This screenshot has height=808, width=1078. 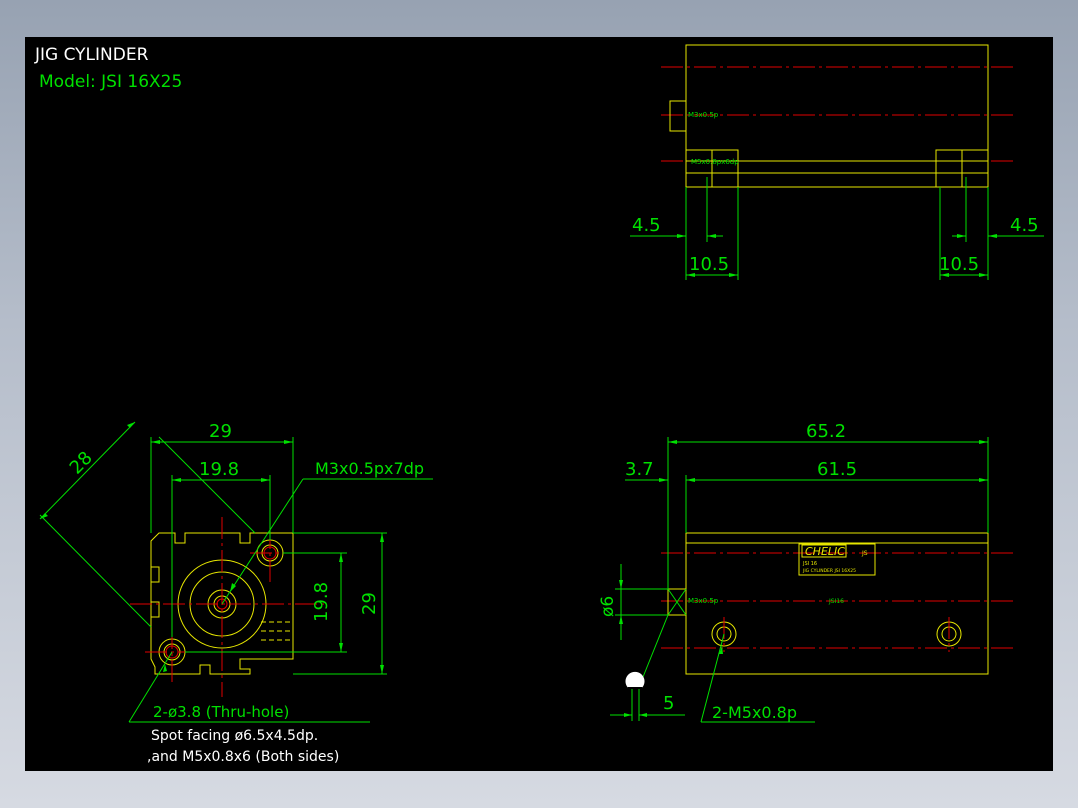 I want to click on model-label: Model: JSI 16X25, so click(x=110, y=82).